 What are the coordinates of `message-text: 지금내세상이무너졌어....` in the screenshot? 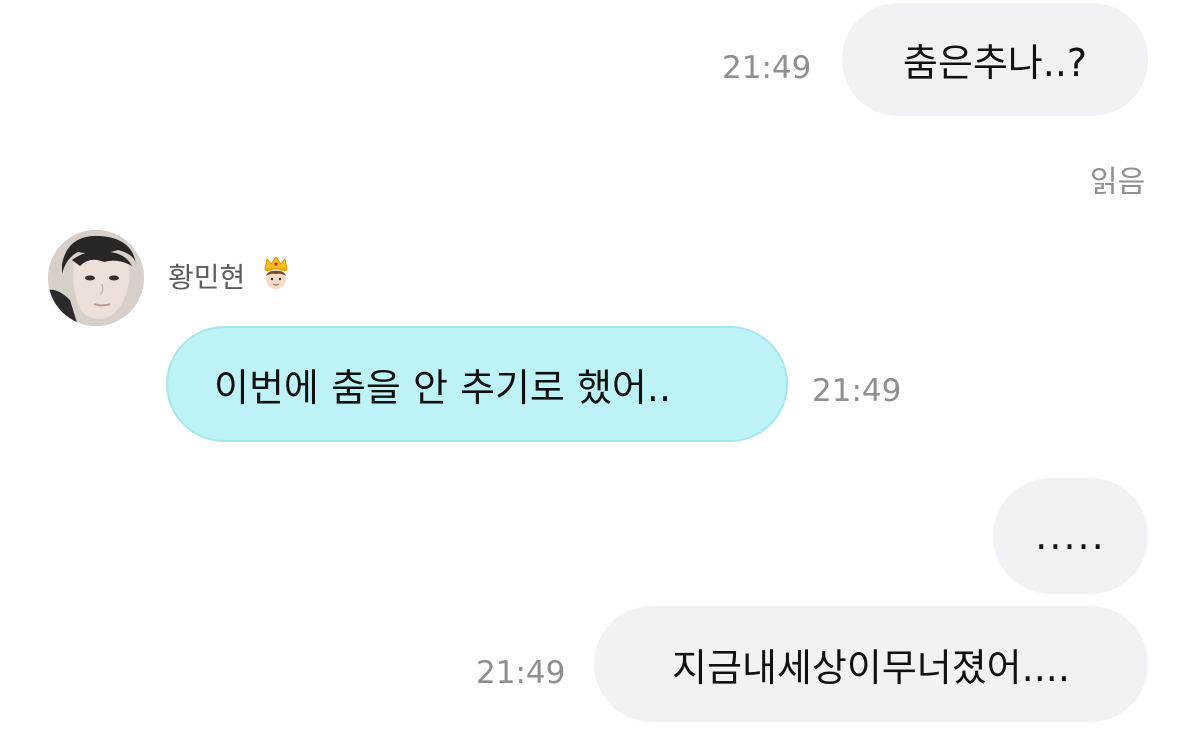 It's located at (871, 667).